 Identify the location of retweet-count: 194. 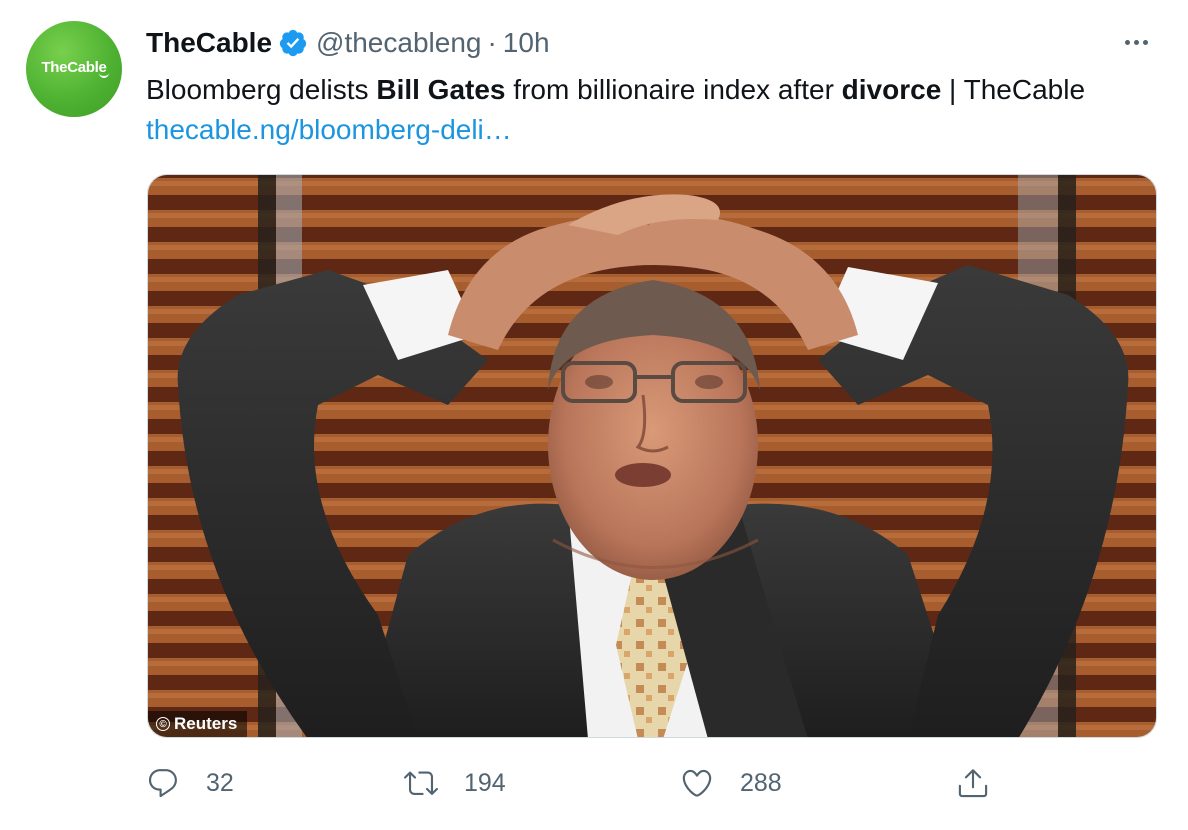
(485, 782).